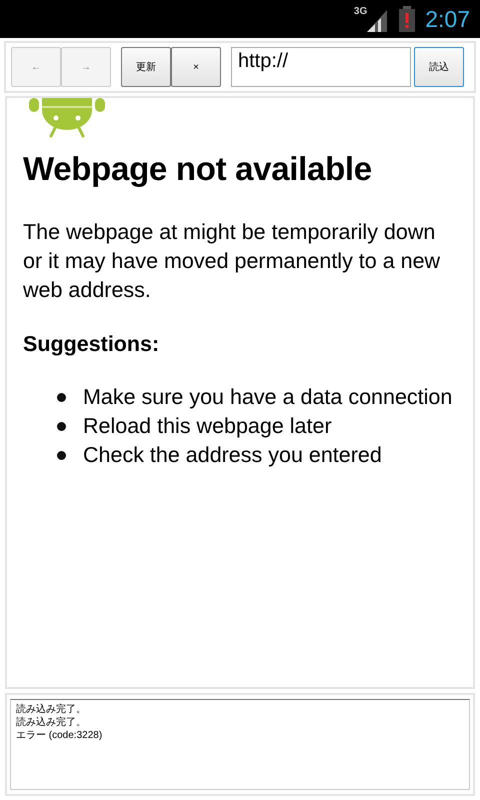 The image size is (480, 800). I want to click on suggestion-text: Check the address you entered, so click(232, 455).